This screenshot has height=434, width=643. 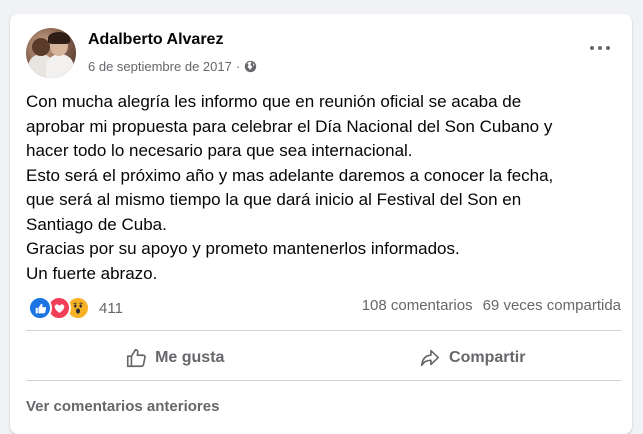 I want to click on post-stats: 108 comentarios 69 veces compartida, so click(x=491, y=305).